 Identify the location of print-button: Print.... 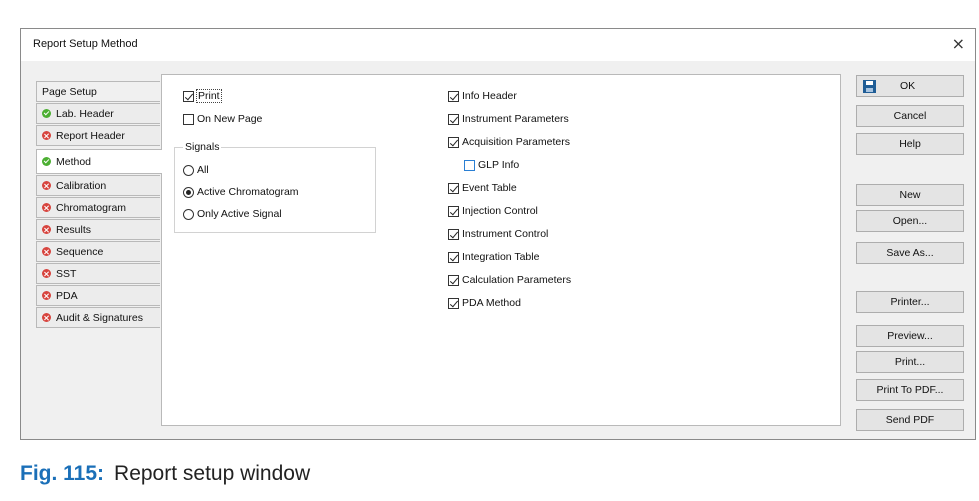
(910, 362).